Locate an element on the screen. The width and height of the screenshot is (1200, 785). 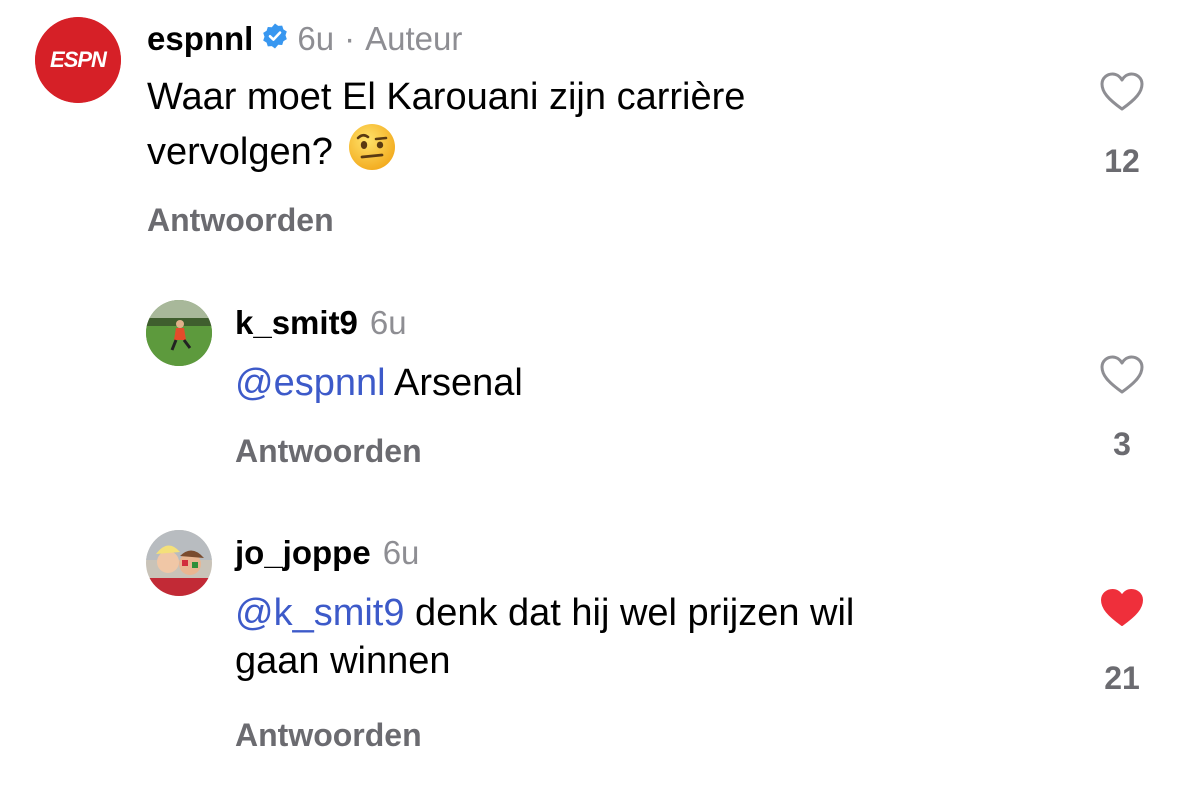
raised-eyebrow-emoji-icon is located at coordinates (372, 153).